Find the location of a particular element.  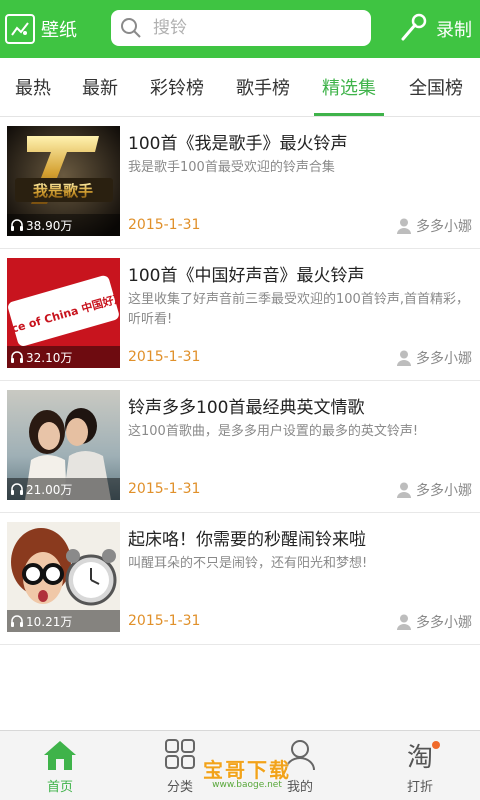

tab-national-chart: 全国榜 is located at coordinates (436, 87).